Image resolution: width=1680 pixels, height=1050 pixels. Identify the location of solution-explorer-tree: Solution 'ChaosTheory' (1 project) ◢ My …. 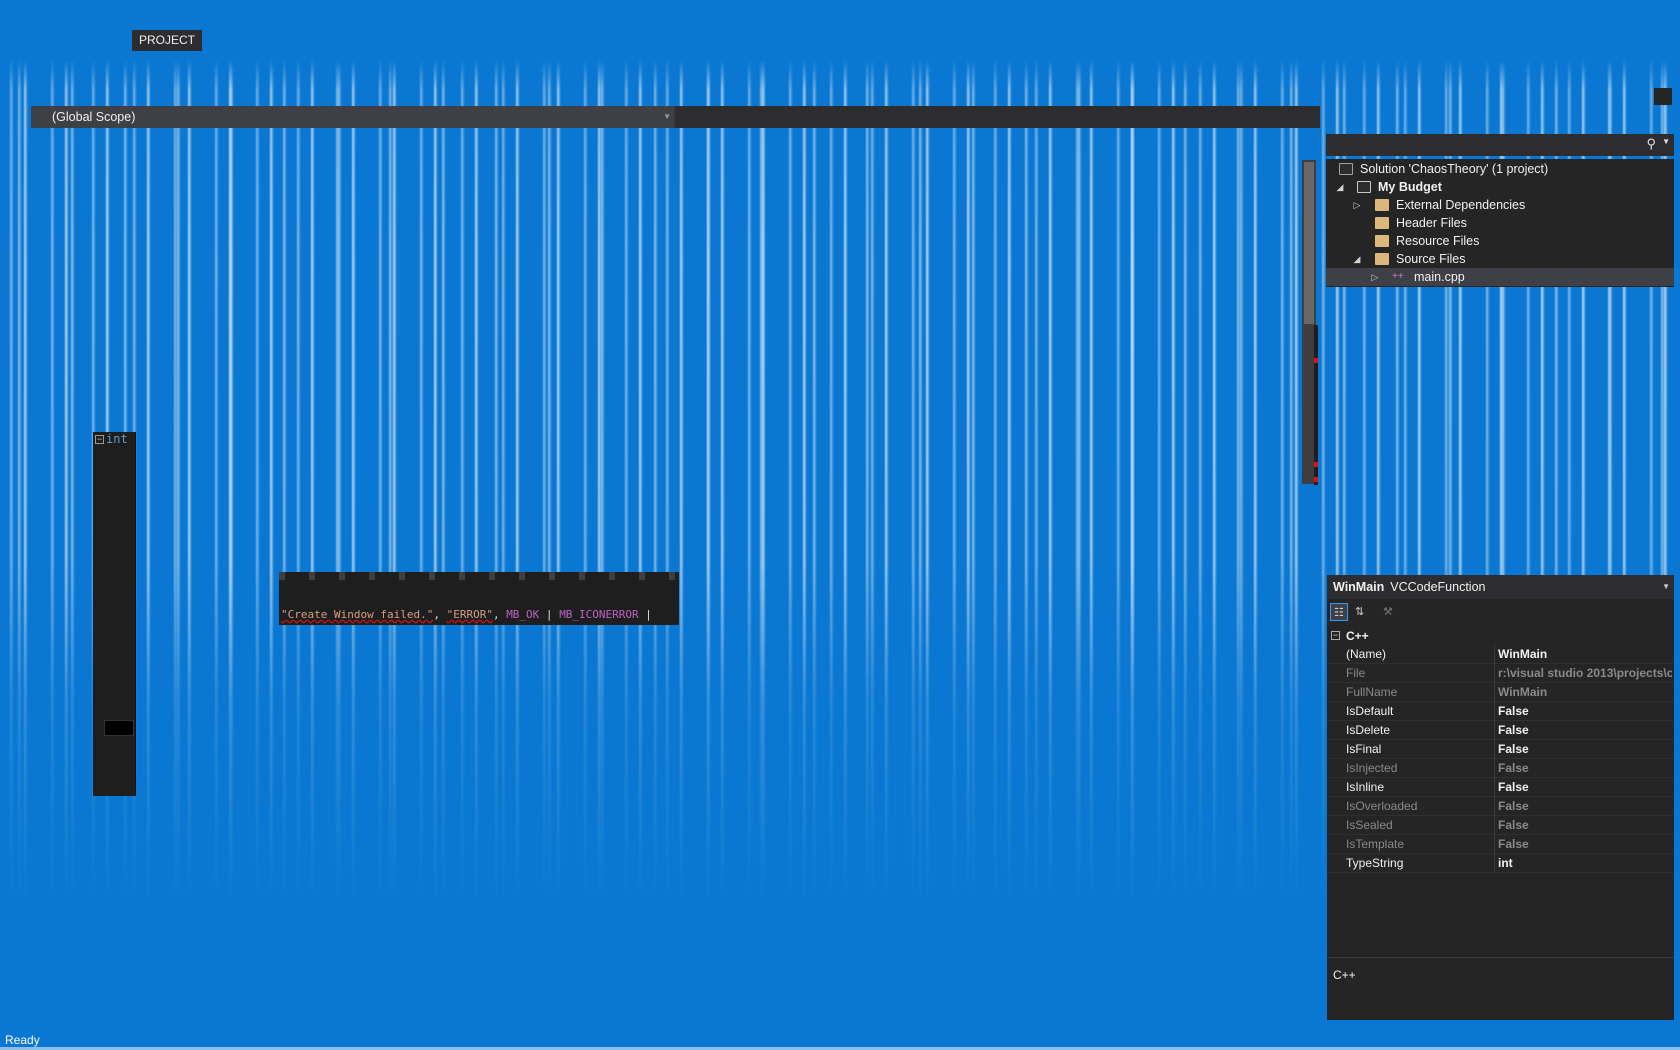
(1500, 223).